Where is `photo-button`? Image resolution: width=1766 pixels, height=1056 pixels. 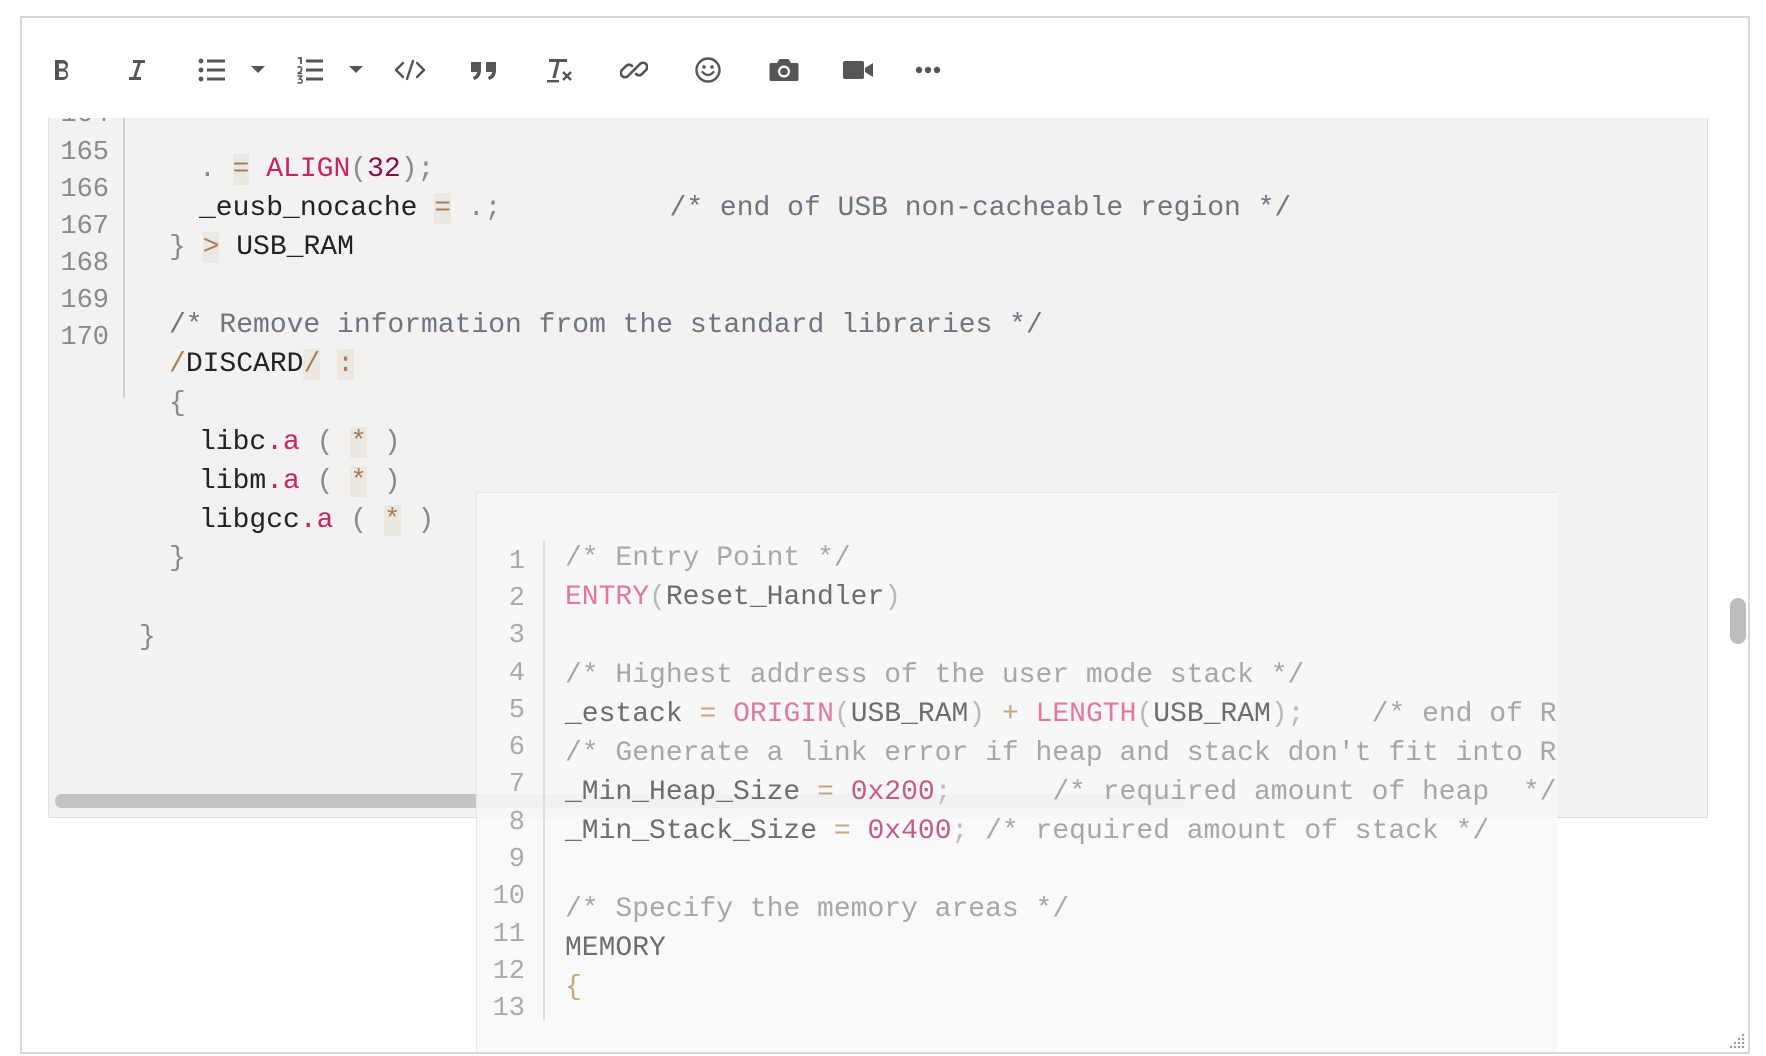
photo-button is located at coordinates (784, 70).